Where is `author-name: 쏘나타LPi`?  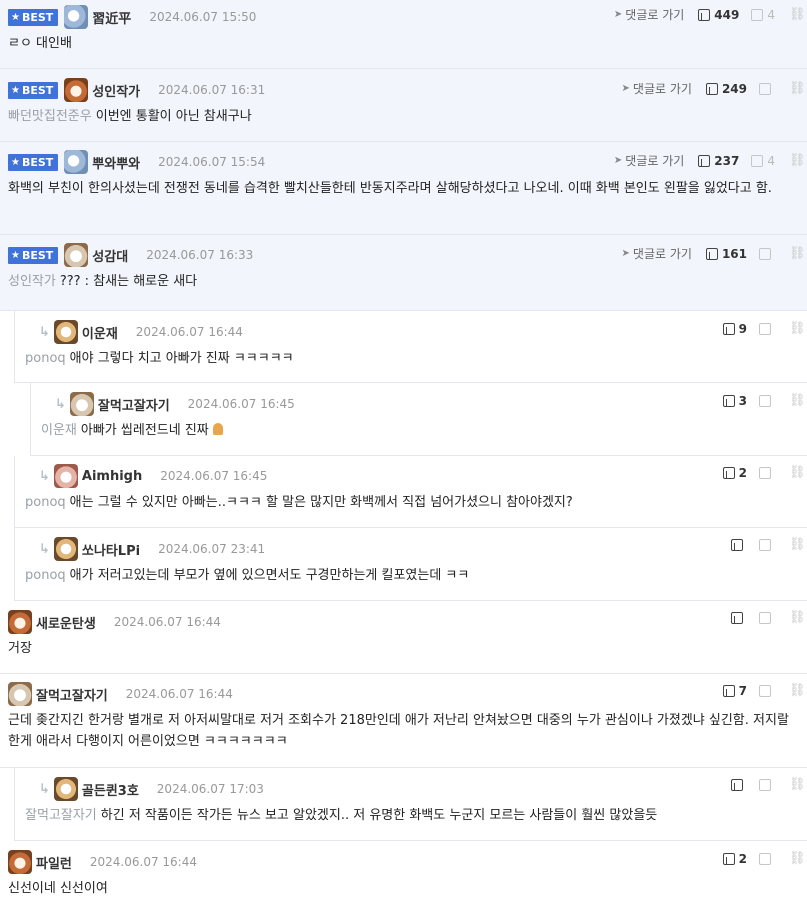
author-name: 쏘나타LPi is located at coordinates (111, 549).